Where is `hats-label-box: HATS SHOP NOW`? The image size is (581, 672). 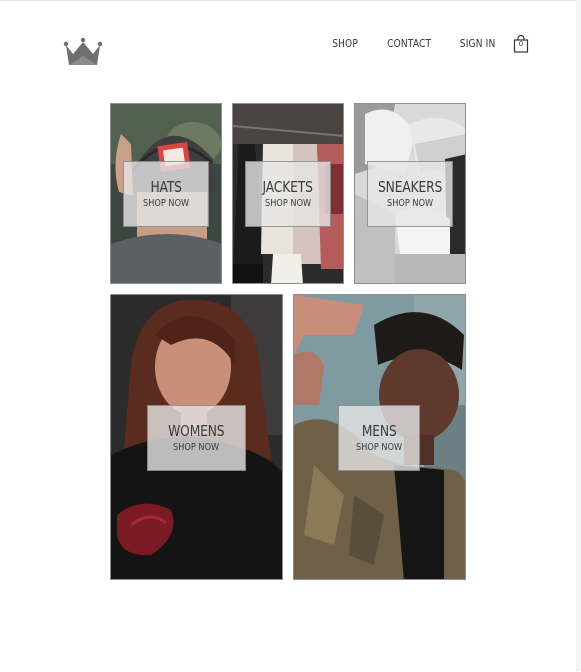 hats-label-box: HATS SHOP NOW is located at coordinates (166, 194).